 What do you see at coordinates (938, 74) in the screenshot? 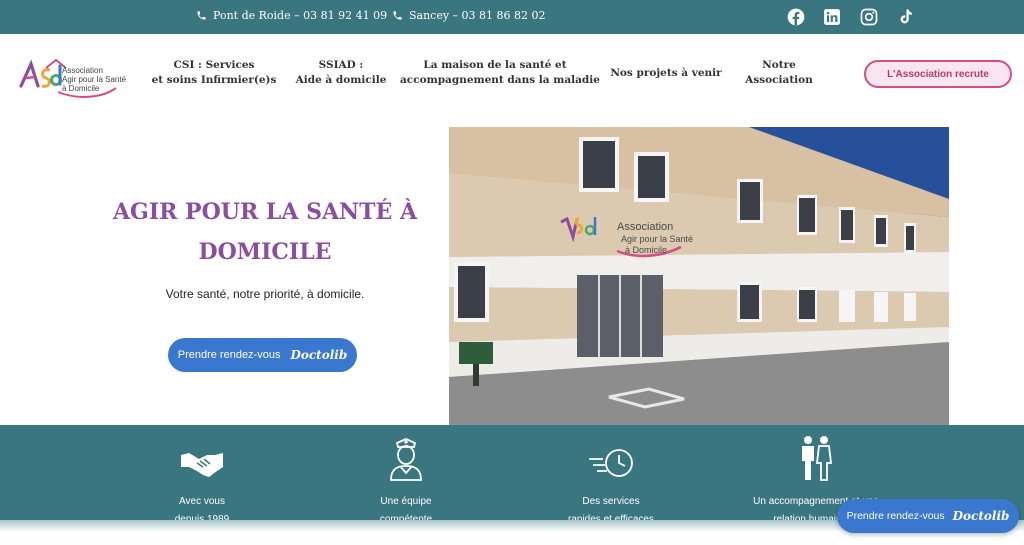
I see `recruit-button: L'Association recrute` at bounding box center [938, 74].